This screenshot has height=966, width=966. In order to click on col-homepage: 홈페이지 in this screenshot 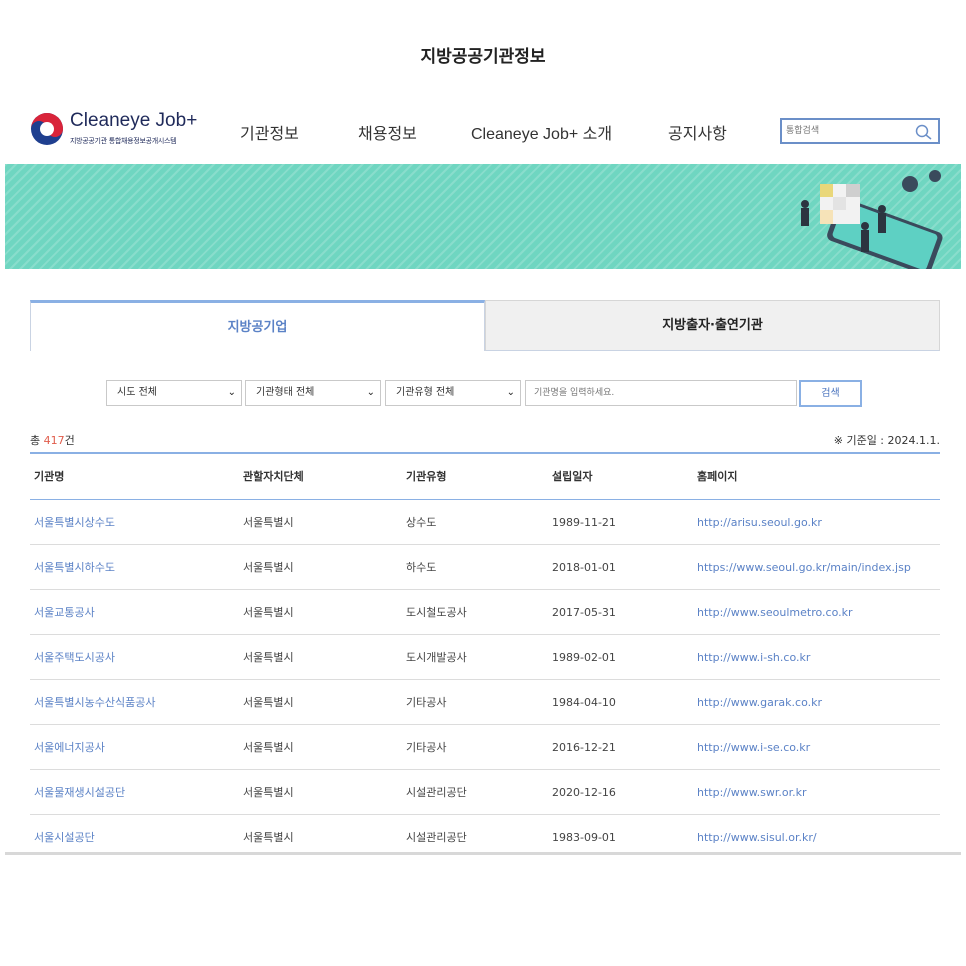, I will do `click(717, 476)`.